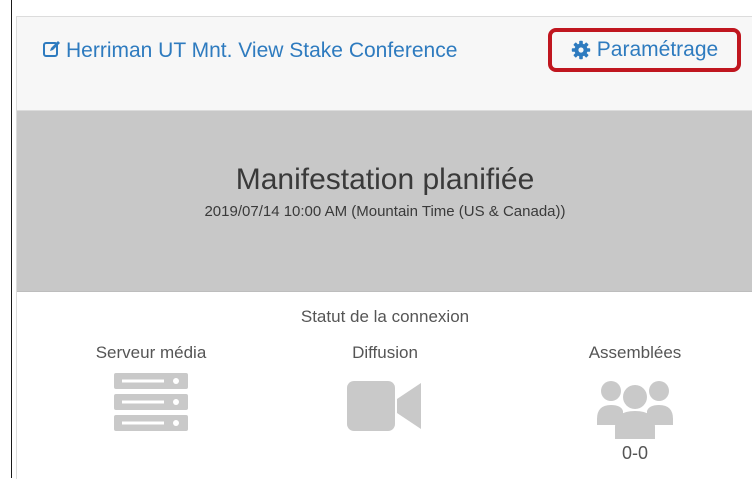 The width and height of the screenshot is (752, 479). What do you see at coordinates (634, 453) in the screenshot?
I see `assemblies-count: 0-0` at bounding box center [634, 453].